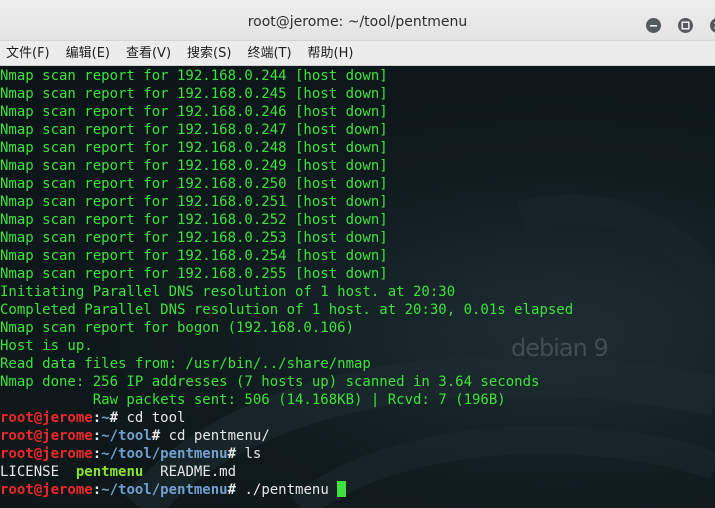  I want to click on prompt-line: root@jerome:~/tool# cd pentmenu/, so click(286, 436).